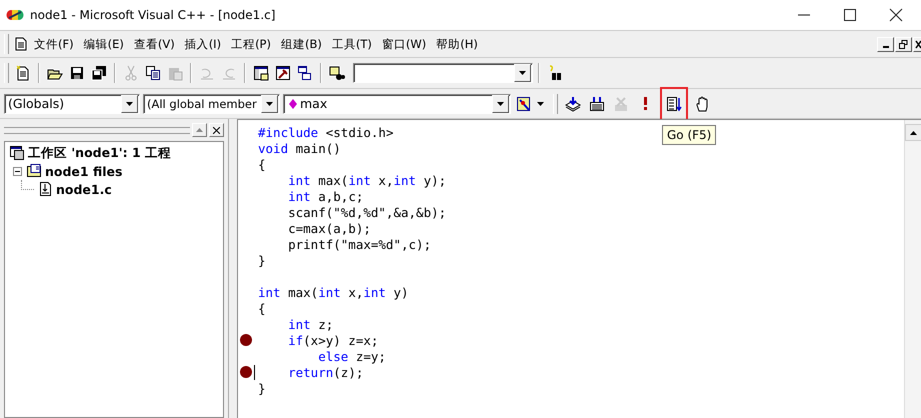  What do you see at coordinates (301, 44) in the screenshot?
I see `menu-item: 组建(B)` at bounding box center [301, 44].